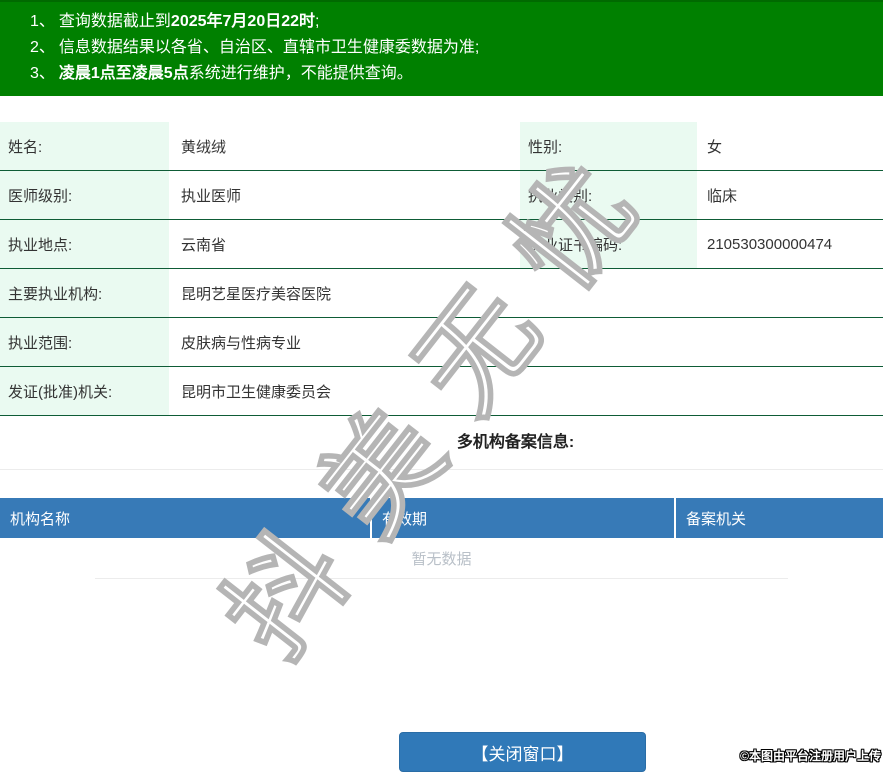 The width and height of the screenshot is (883, 772). Describe the element at coordinates (608, 195) in the screenshot. I see `field-label-practice-category: 执业类别:` at that location.